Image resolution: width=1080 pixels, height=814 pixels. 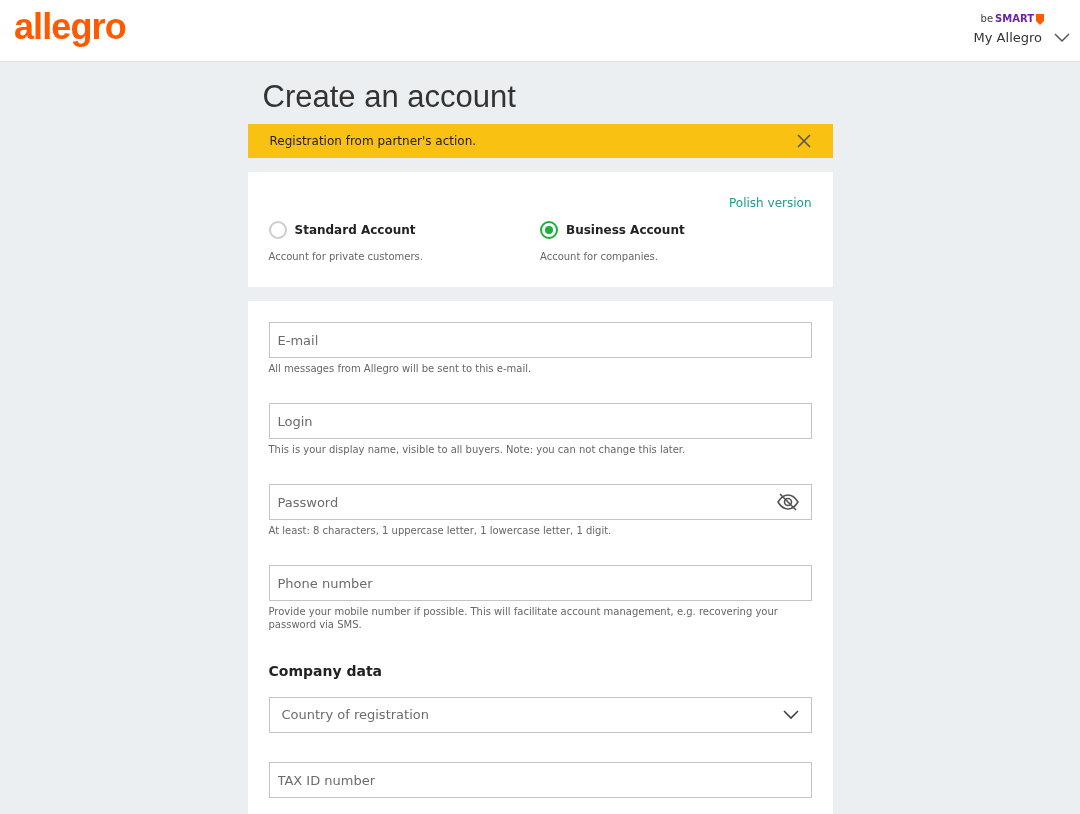 I want to click on promo-prefix: be, so click(x=987, y=19).